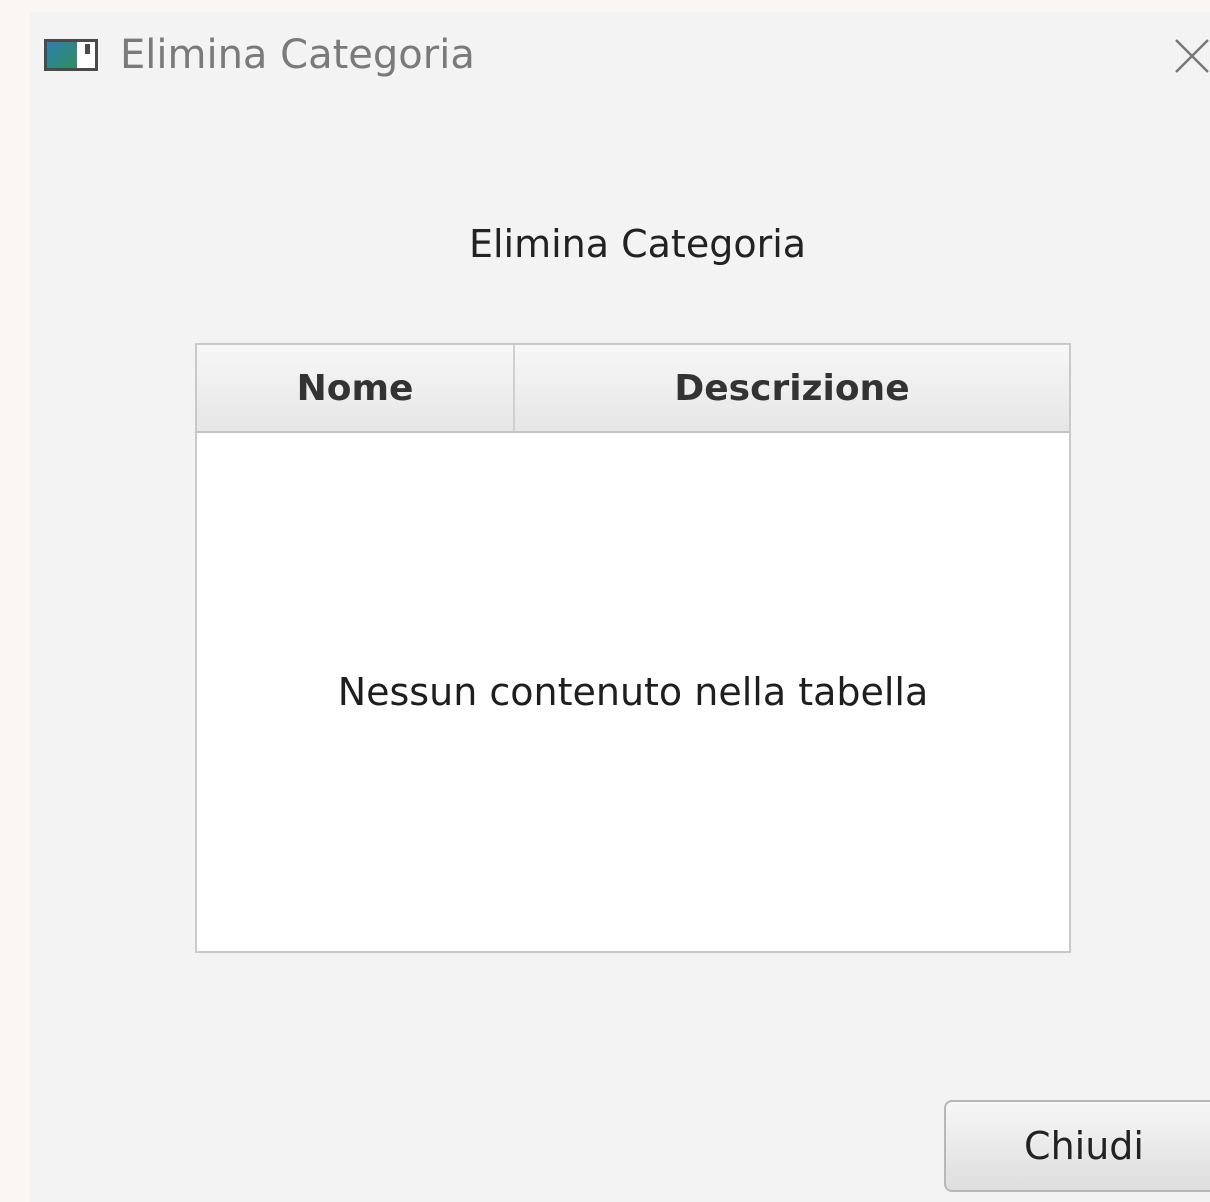 This screenshot has height=1202, width=1210. I want to click on table-header: Nome Descrizione, so click(633, 389).